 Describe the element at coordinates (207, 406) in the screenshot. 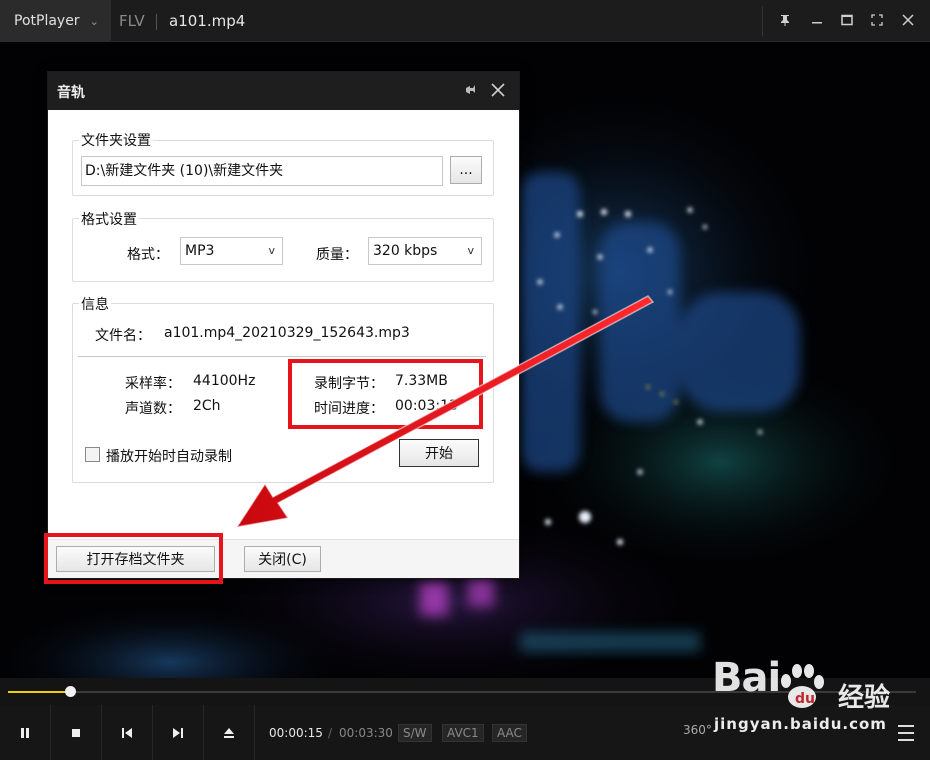

I see `channels-value: 2Ch` at that location.